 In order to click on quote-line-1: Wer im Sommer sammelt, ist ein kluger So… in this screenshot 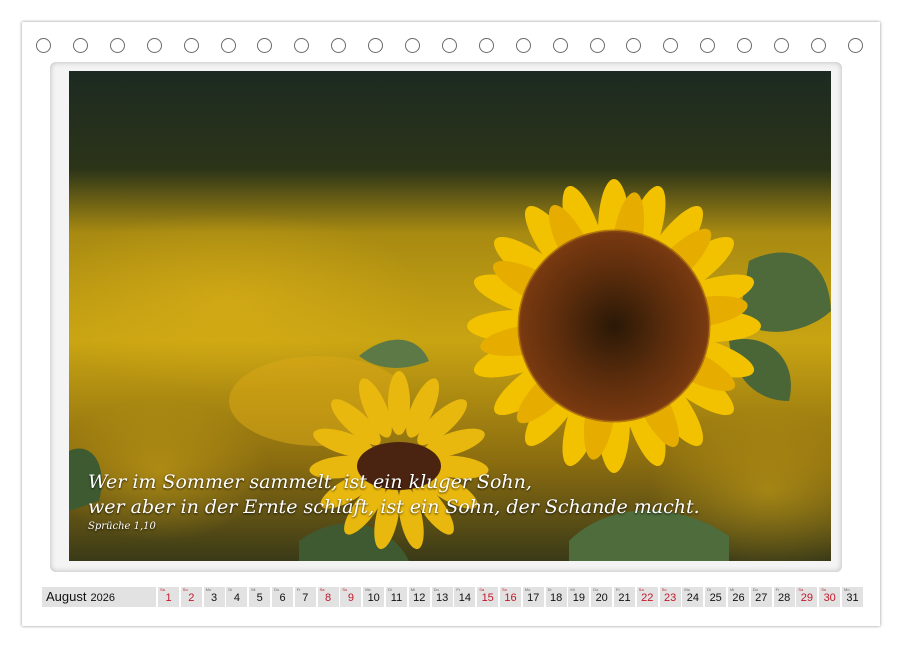, I will do `click(310, 482)`.